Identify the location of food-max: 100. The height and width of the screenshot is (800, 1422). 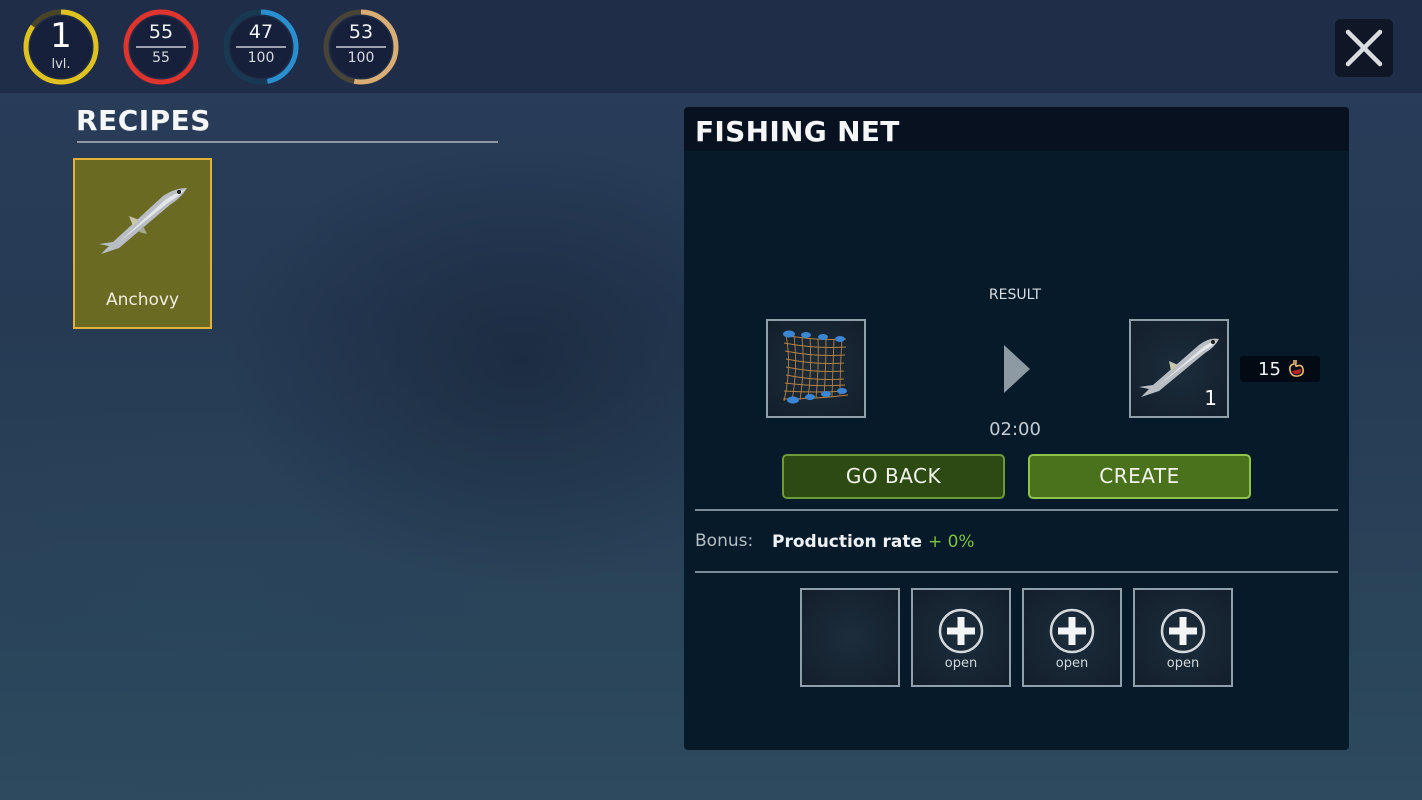
(361, 58).